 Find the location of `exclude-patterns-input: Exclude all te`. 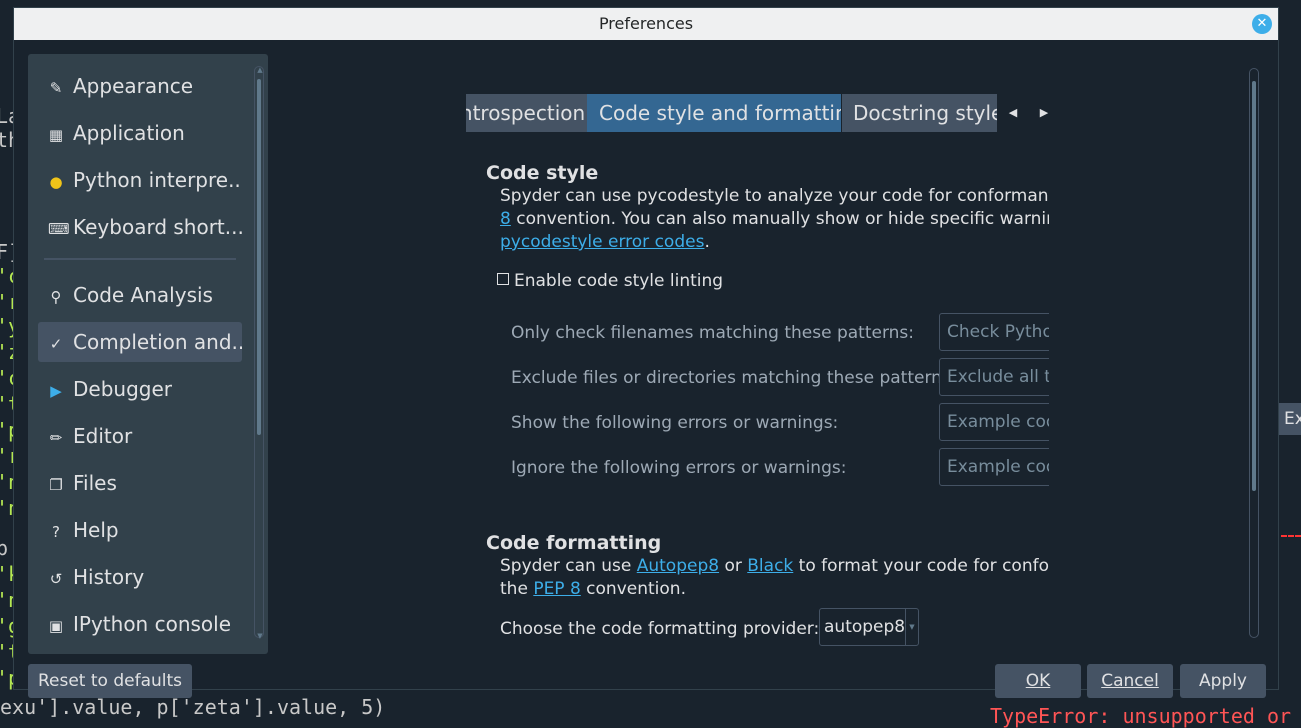

exclude-patterns-input: Exclude all te is located at coordinates (994, 377).